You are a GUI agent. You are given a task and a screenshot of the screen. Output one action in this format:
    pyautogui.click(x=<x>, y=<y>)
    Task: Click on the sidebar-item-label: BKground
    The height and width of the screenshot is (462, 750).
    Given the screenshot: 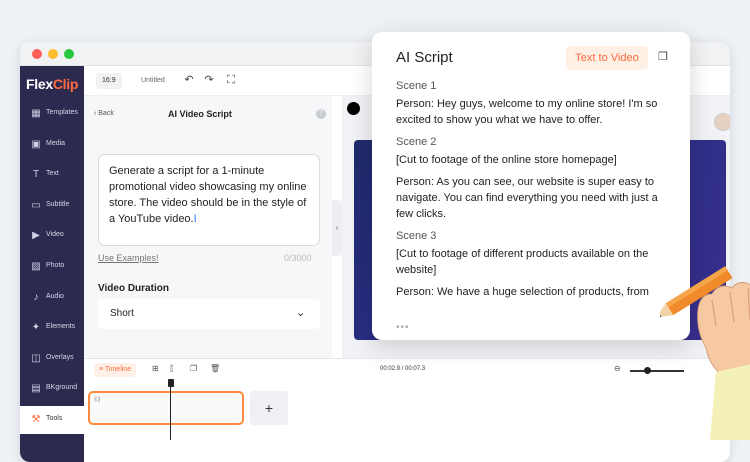 What is the action you would take?
    pyautogui.click(x=62, y=388)
    